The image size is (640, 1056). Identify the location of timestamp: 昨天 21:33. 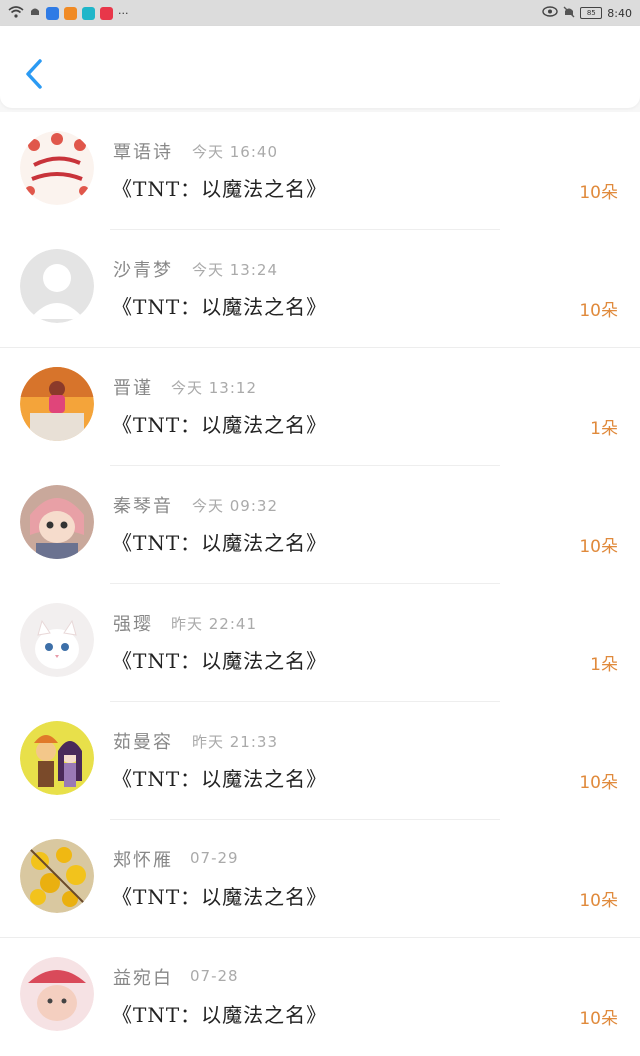
(235, 742).